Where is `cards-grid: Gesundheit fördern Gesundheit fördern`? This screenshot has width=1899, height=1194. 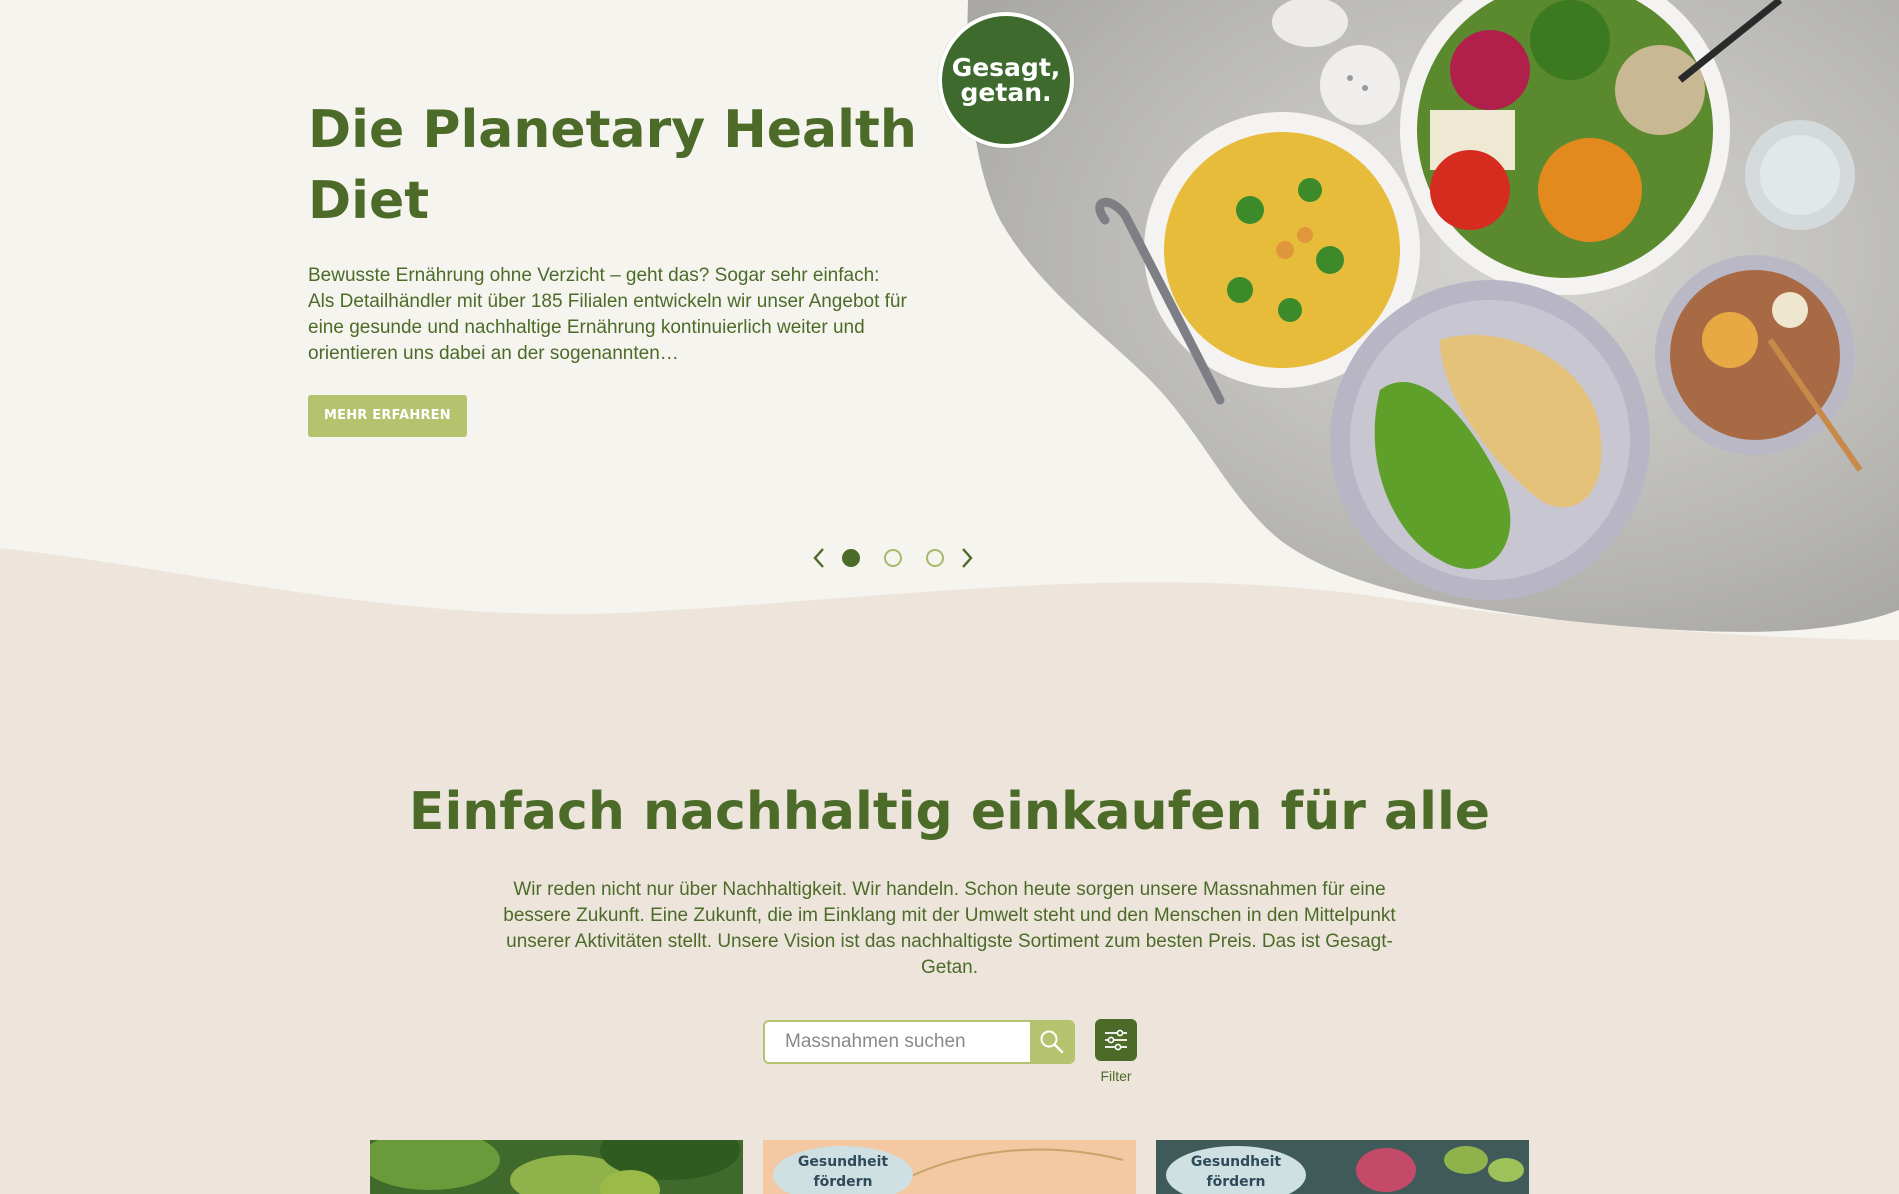 cards-grid: Gesundheit fördern Gesundheit fördern is located at coordinates (950, 1167).